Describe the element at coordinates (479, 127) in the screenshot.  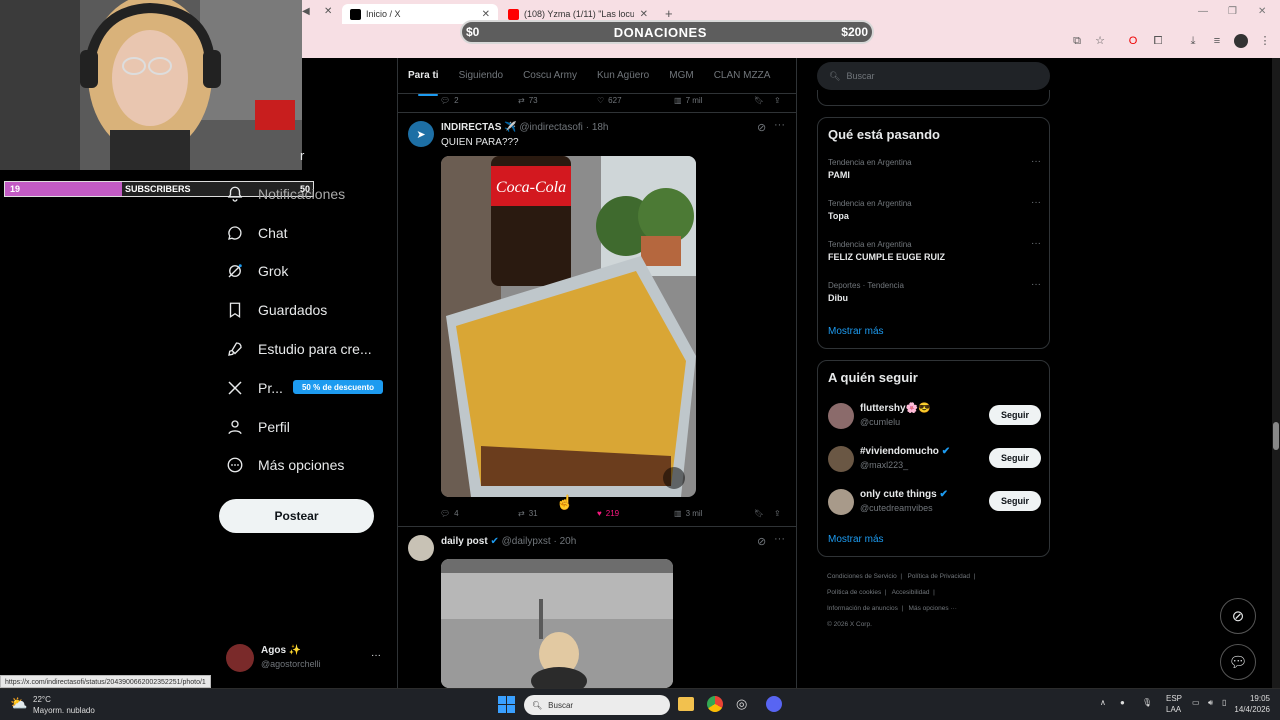
I see `post-author: INDIRECTAS ✈️` at that location.